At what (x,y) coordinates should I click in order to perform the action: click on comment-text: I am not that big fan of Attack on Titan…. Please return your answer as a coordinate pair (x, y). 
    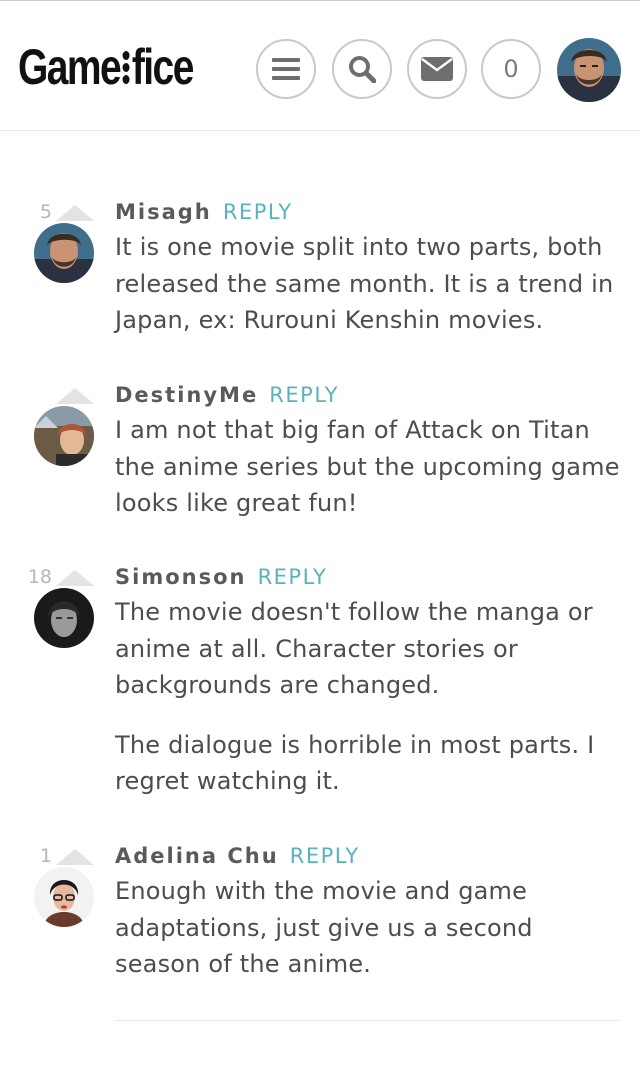
    Looking at the image, I should click on (367, 466).